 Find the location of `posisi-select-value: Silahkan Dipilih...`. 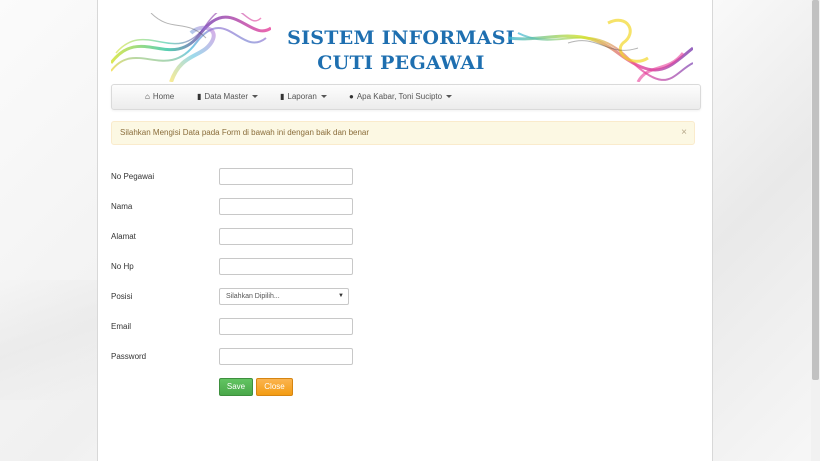

posisi-select-value: Silahkan Dipilih... is located at coordinates (253, 296).